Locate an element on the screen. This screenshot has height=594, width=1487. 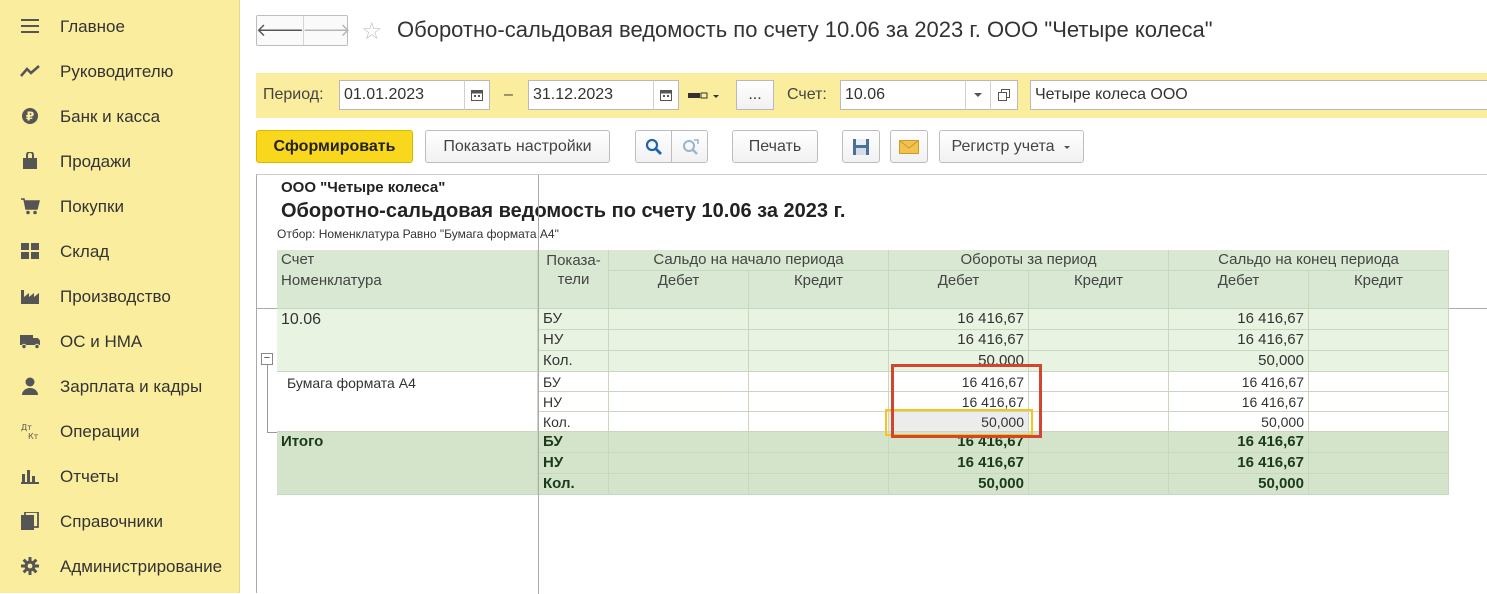
sidebar-item-label: Администрирование is located at coordinates (141, 566).